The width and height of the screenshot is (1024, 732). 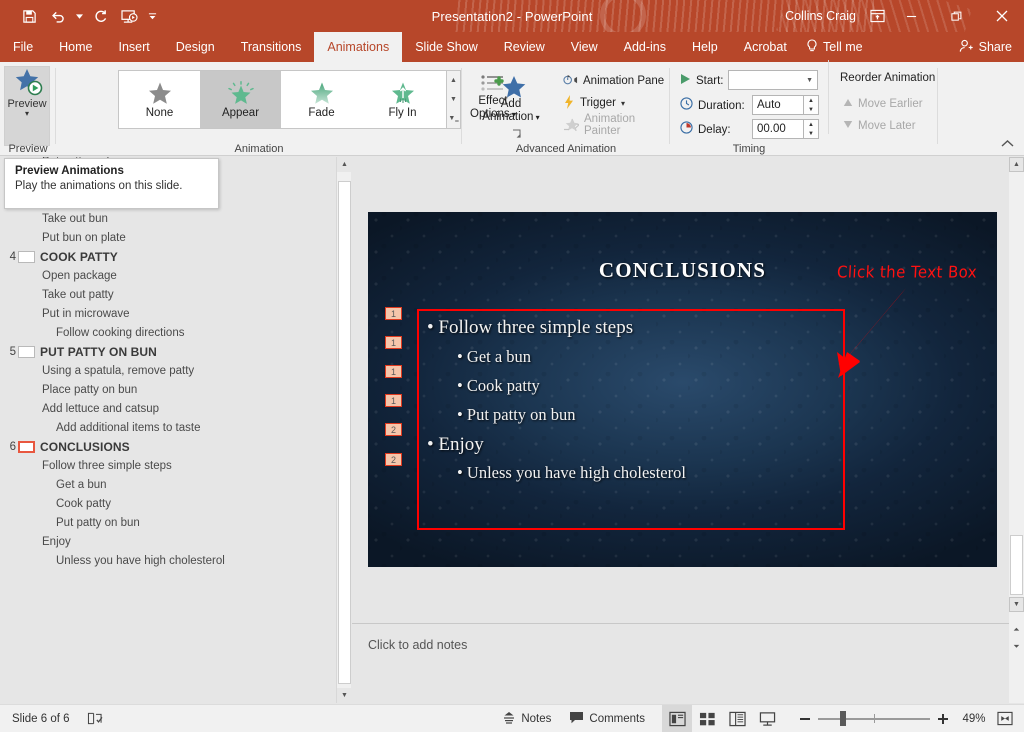 What do you see at coordinates (160, 409) in the screenshot?
I see `outline-bullet: Add lettuce and catsup` at bounding box center [160, 409].